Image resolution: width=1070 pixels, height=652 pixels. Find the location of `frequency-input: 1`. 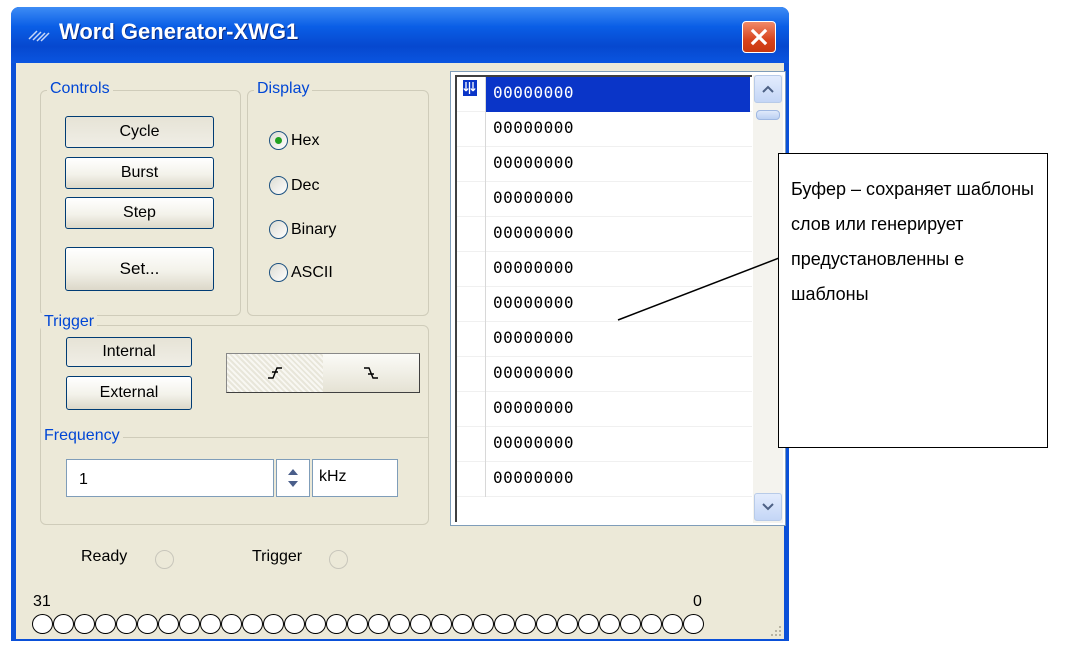

frequency-input: 1 is located at coordinates (170, 478).